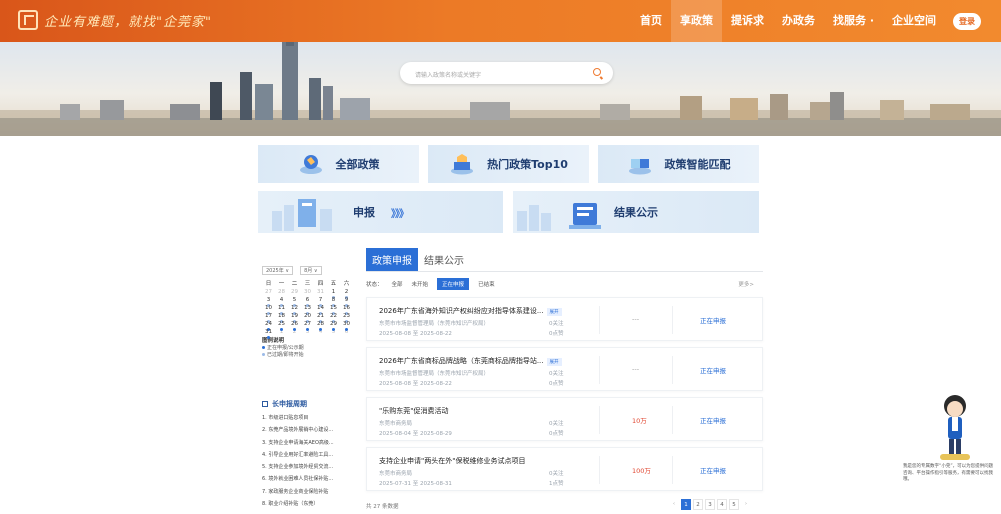 The height and width of the screenshot is (514, 1001). Describe the element at coordinates (710, 504) in the screenshot. I see `page-3: 3` at that location.